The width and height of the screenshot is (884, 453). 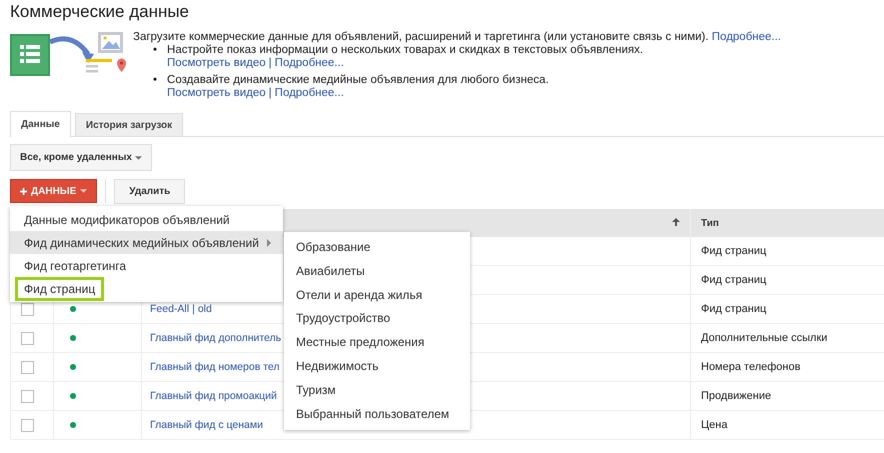 What do you see at coordinates (146, 242) in the screenshot?
I see `menu-item: Фид динамических медийных объявлений` at bounding box center [146, 242].